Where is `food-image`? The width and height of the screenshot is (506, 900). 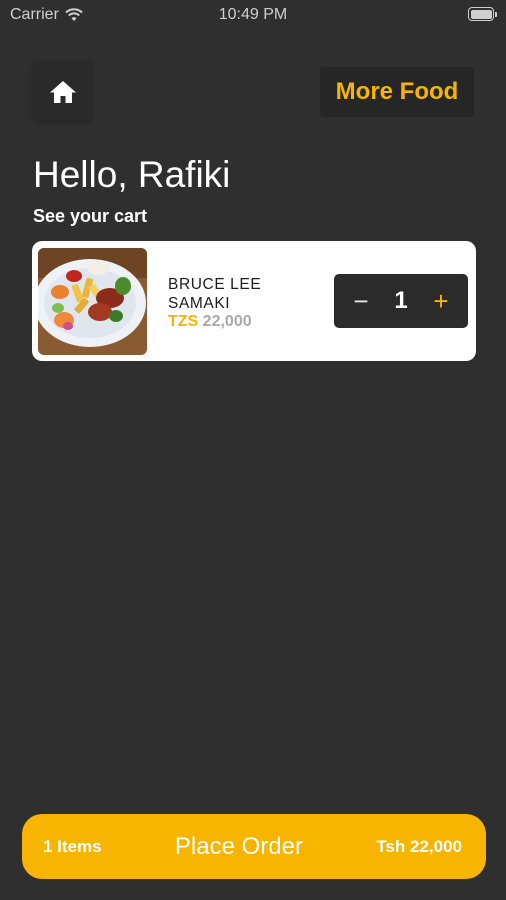
food-image is located at coordinates (92, 301).